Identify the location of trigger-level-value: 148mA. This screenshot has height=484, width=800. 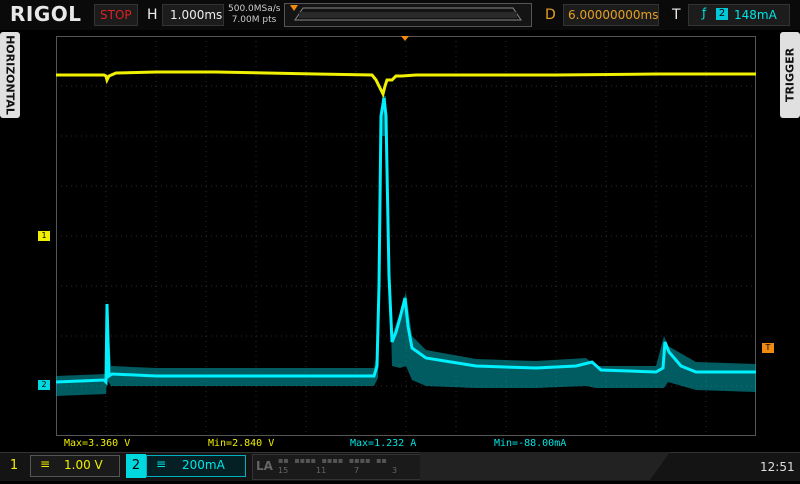
(755, 15).